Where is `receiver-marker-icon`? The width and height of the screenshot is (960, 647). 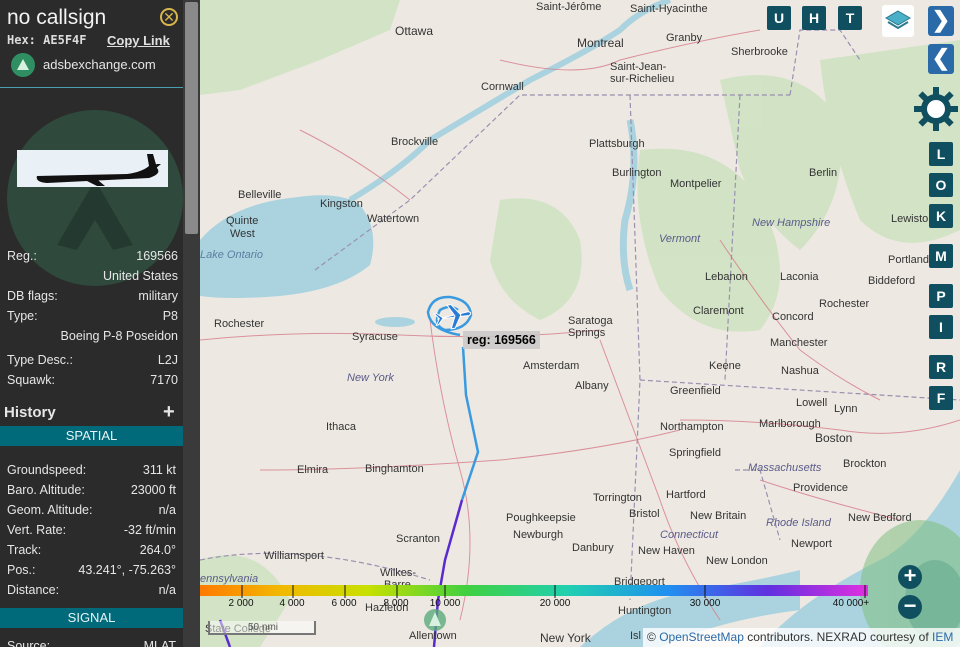 receiver-marker-icon is located at coordinates (435, 620).